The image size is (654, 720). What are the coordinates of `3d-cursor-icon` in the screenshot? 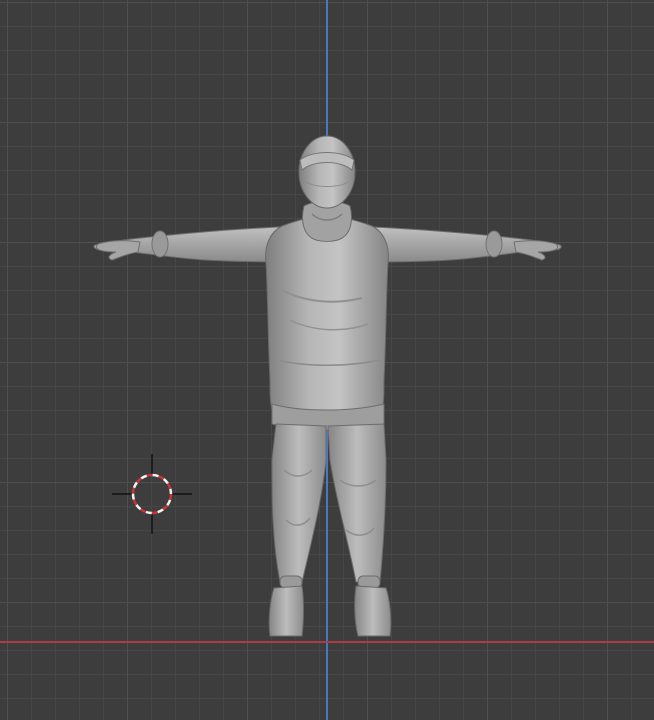 It's located at (152, 494).